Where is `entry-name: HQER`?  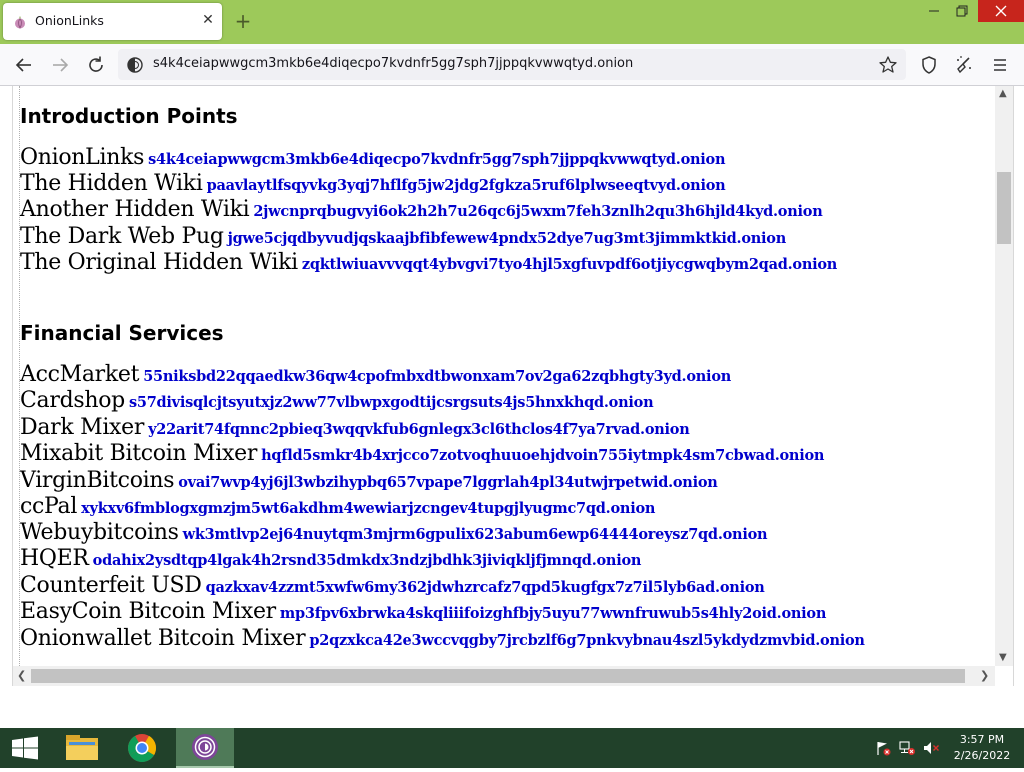 entry-name: HQER is located at coordinates (54, 558).